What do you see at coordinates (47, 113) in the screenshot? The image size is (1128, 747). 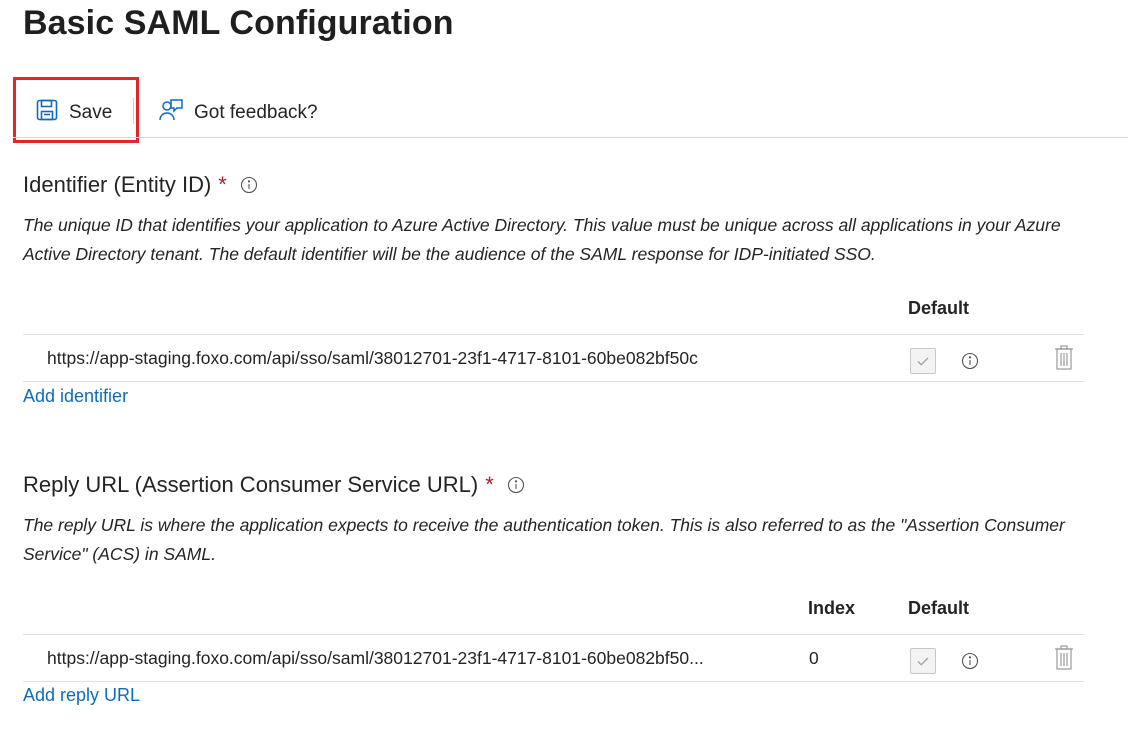 I see `save-icon` at bounding box center [47, 113].